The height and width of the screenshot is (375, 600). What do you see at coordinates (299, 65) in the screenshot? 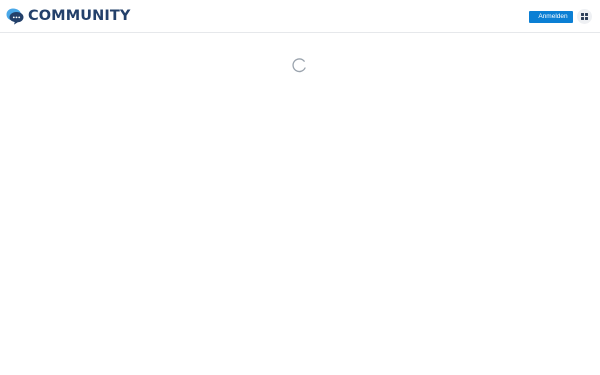
I see `loading-spinner-icon` at bounding box center [299, 65].